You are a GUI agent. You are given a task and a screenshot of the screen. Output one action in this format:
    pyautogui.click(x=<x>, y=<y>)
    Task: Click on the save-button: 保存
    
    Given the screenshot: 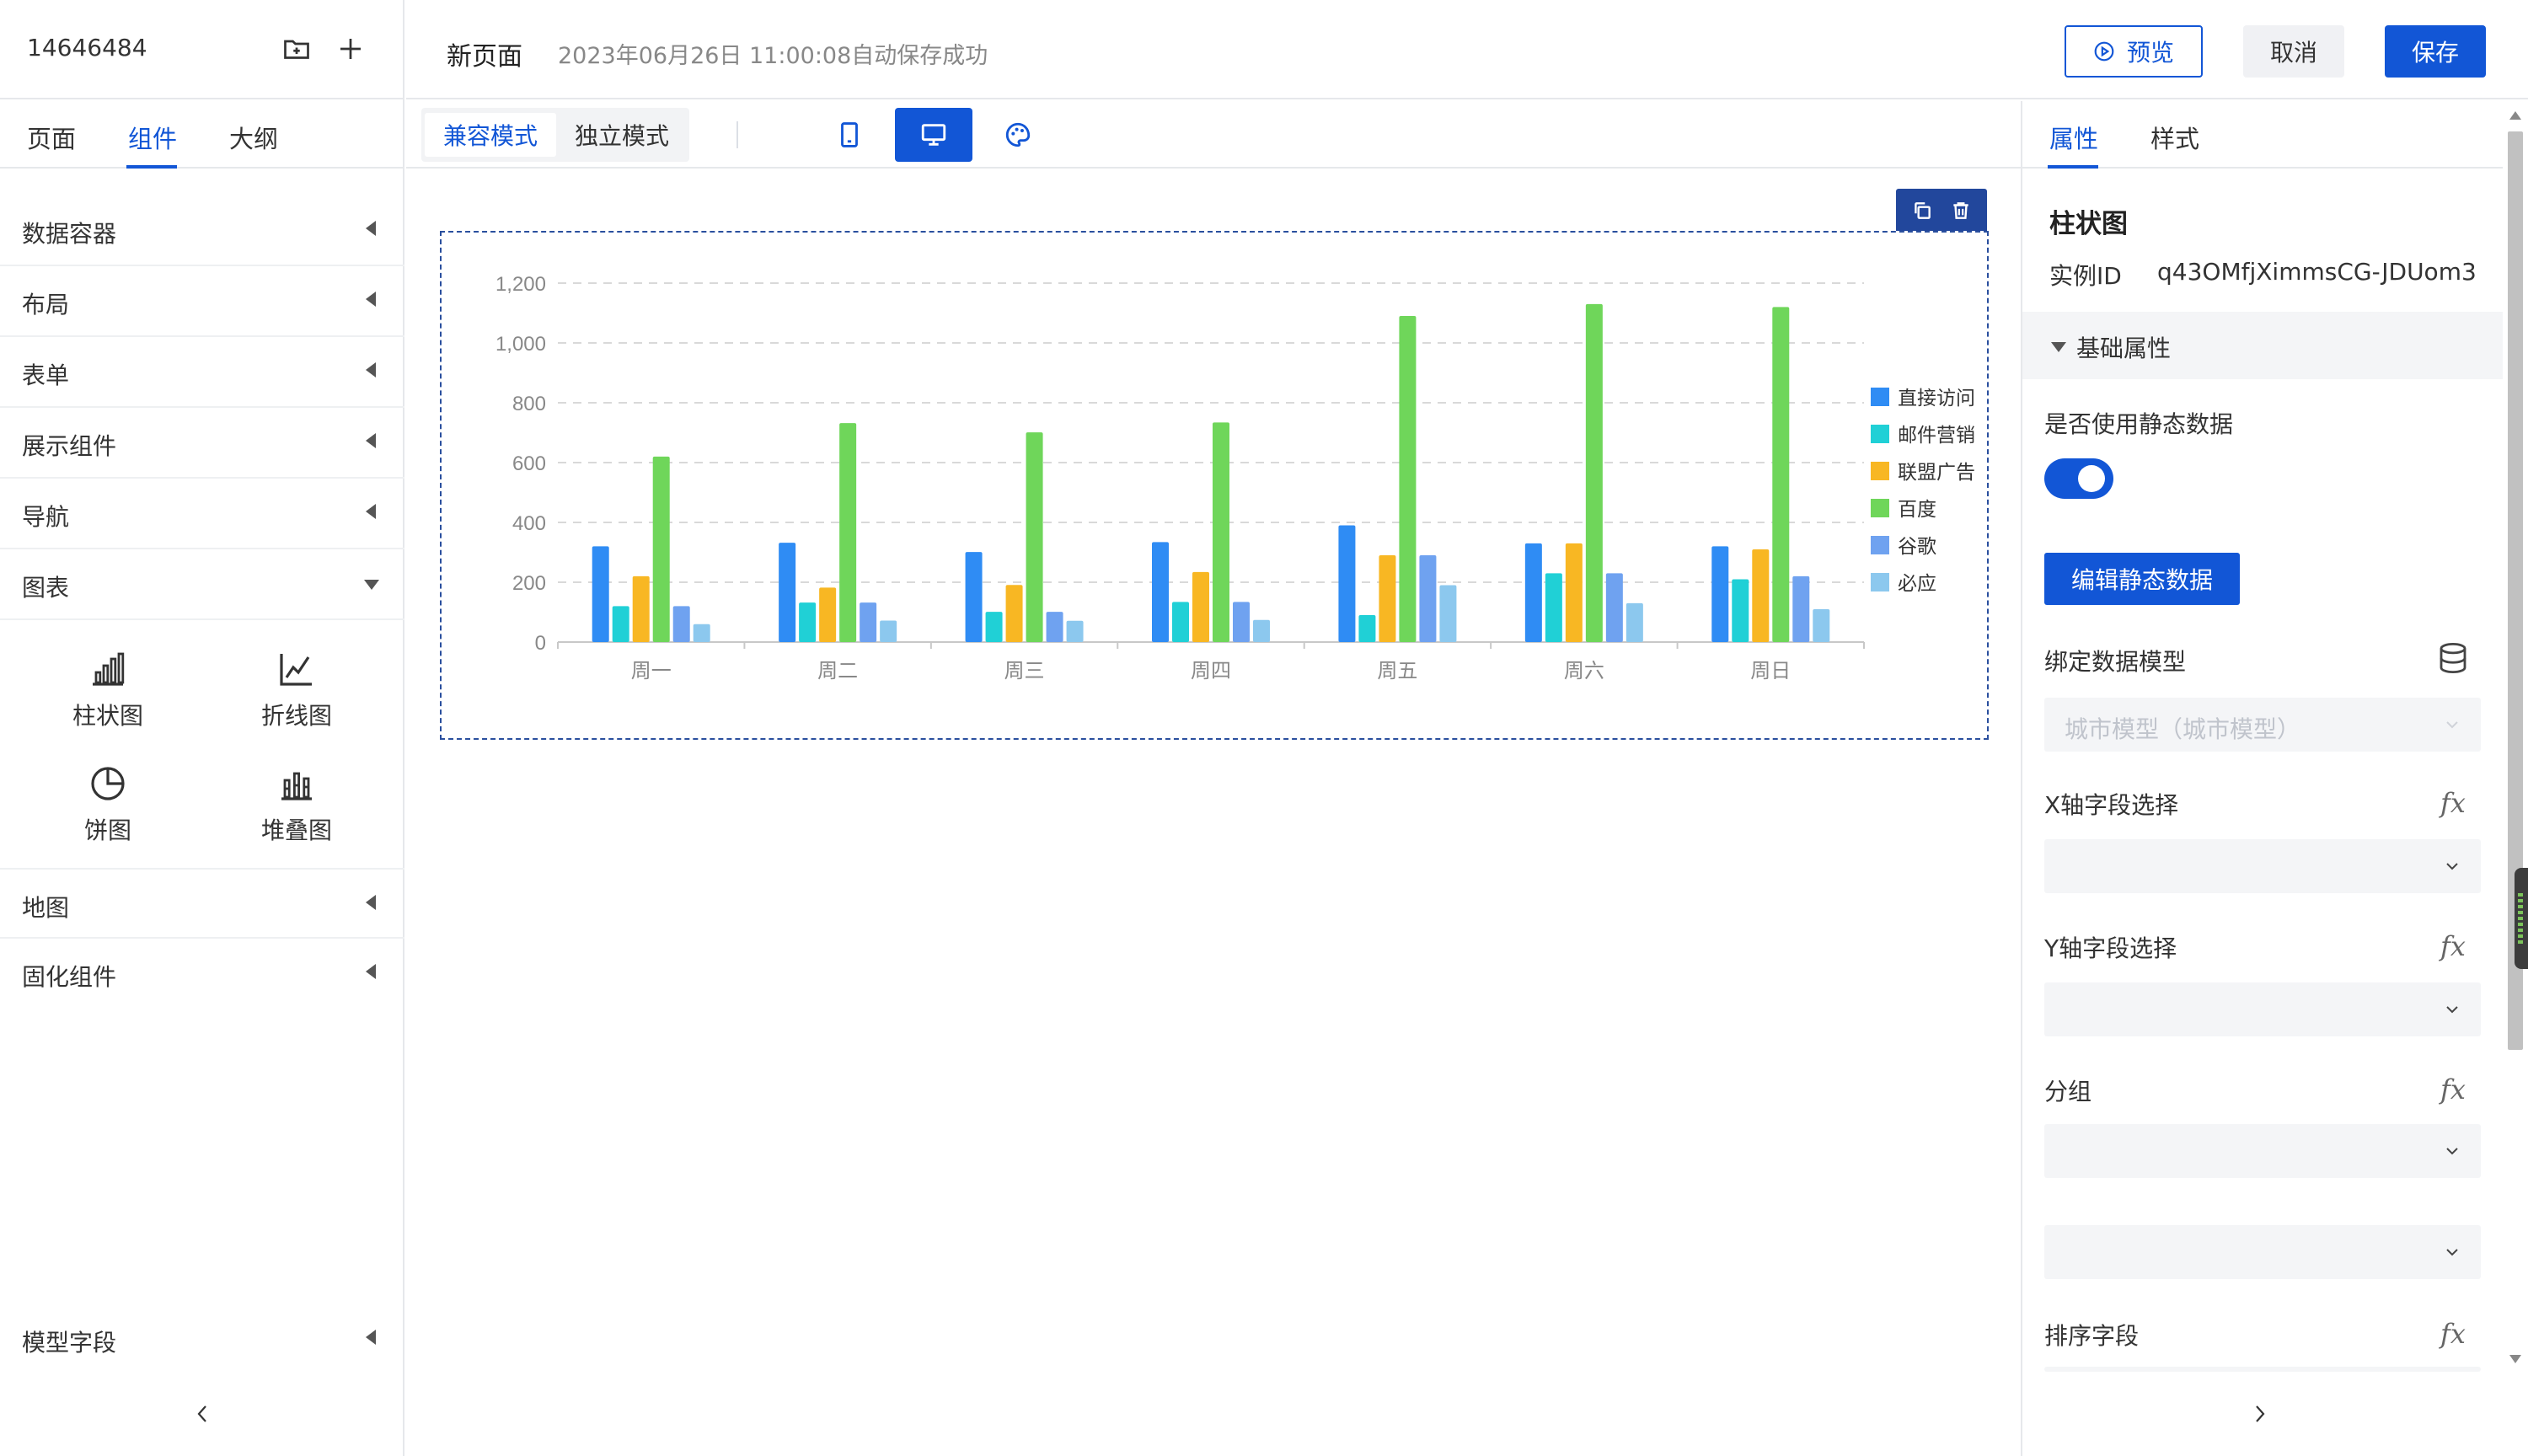 What is the action you would take?
    pyautogui.click(x=2436, y=51)
    